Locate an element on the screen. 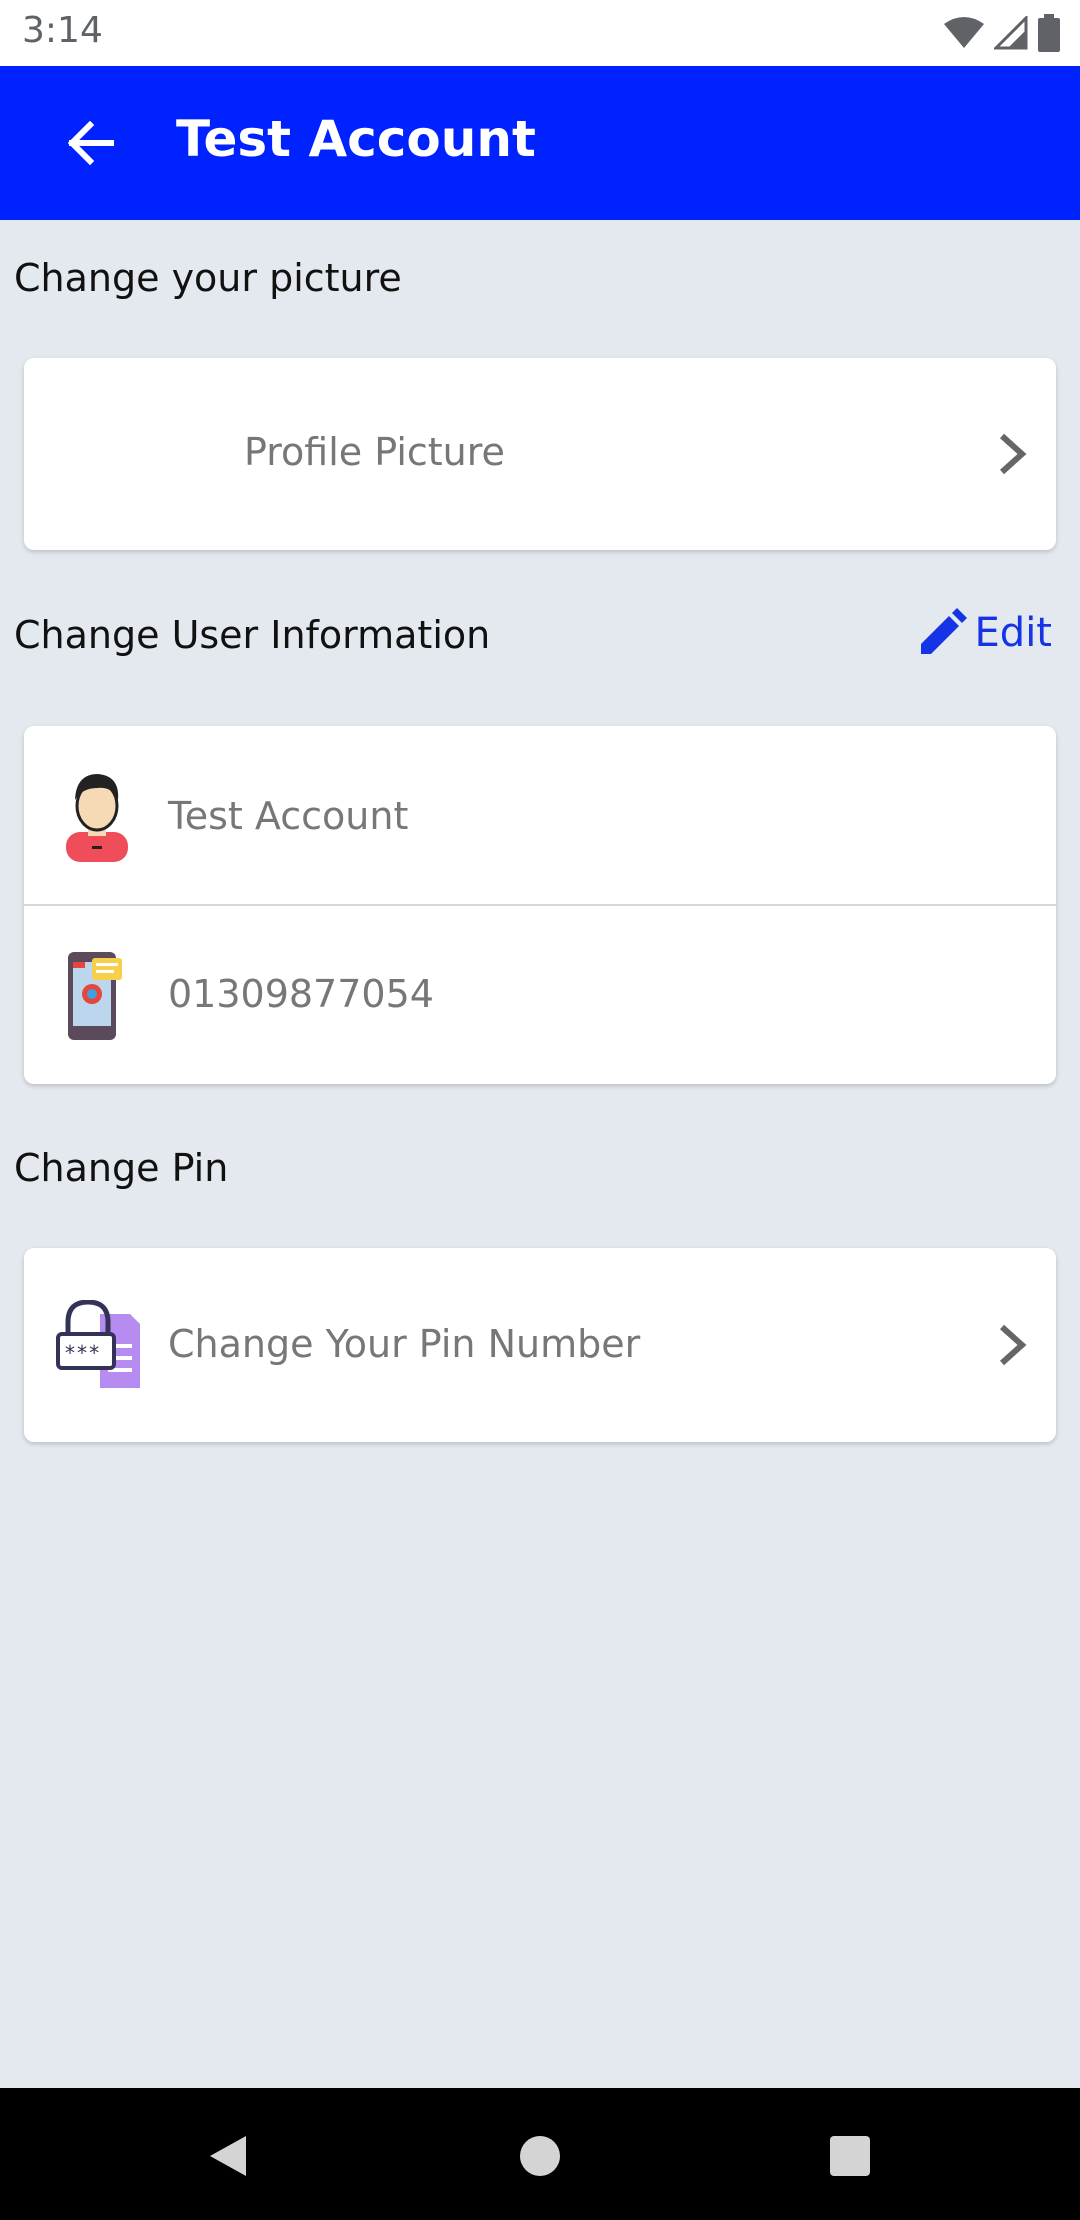 The image size is (1080, 2220). nav-back-button is located at coordinates (228, 2156).